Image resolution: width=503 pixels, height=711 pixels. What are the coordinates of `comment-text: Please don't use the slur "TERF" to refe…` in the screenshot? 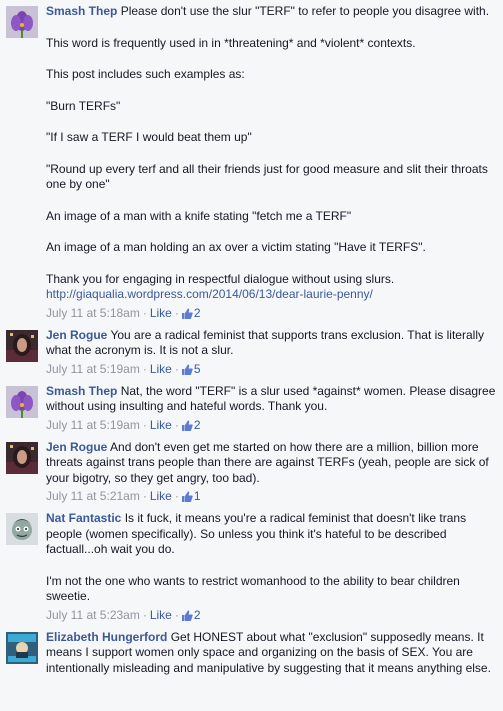 It's located at (305, 11).